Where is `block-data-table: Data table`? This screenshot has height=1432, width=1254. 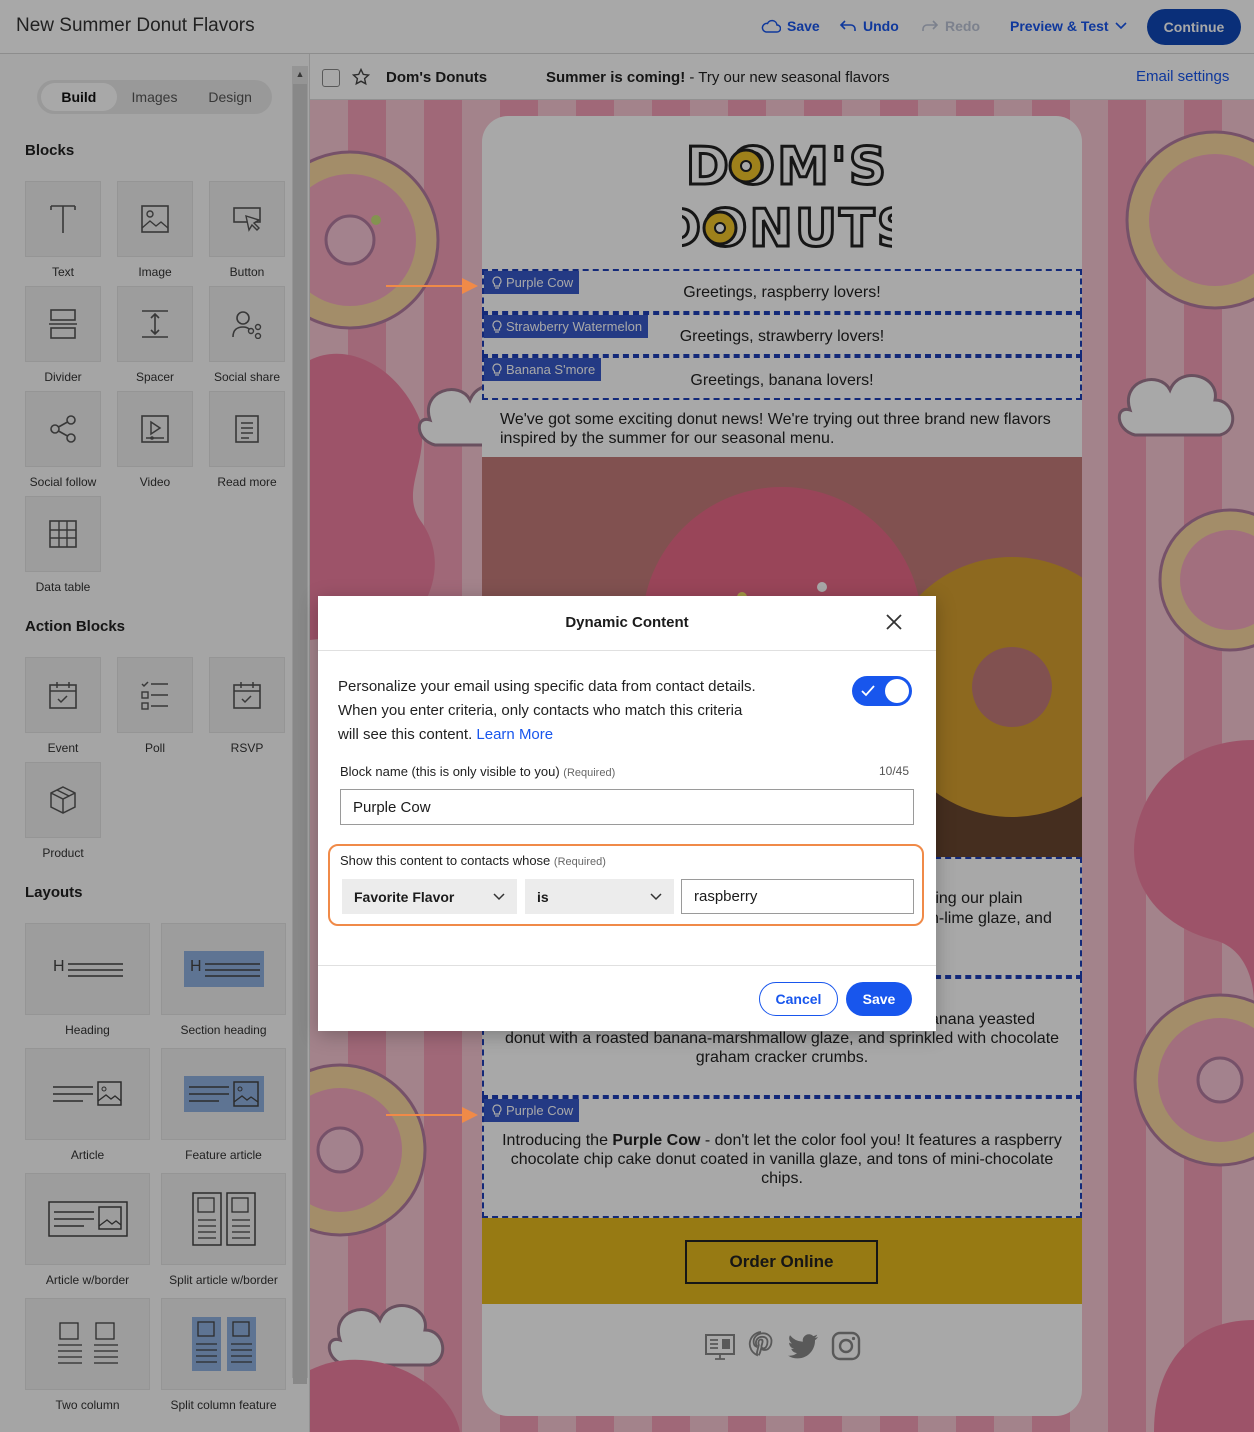 block-data-table: Data table is located at coordinates (63, 545).